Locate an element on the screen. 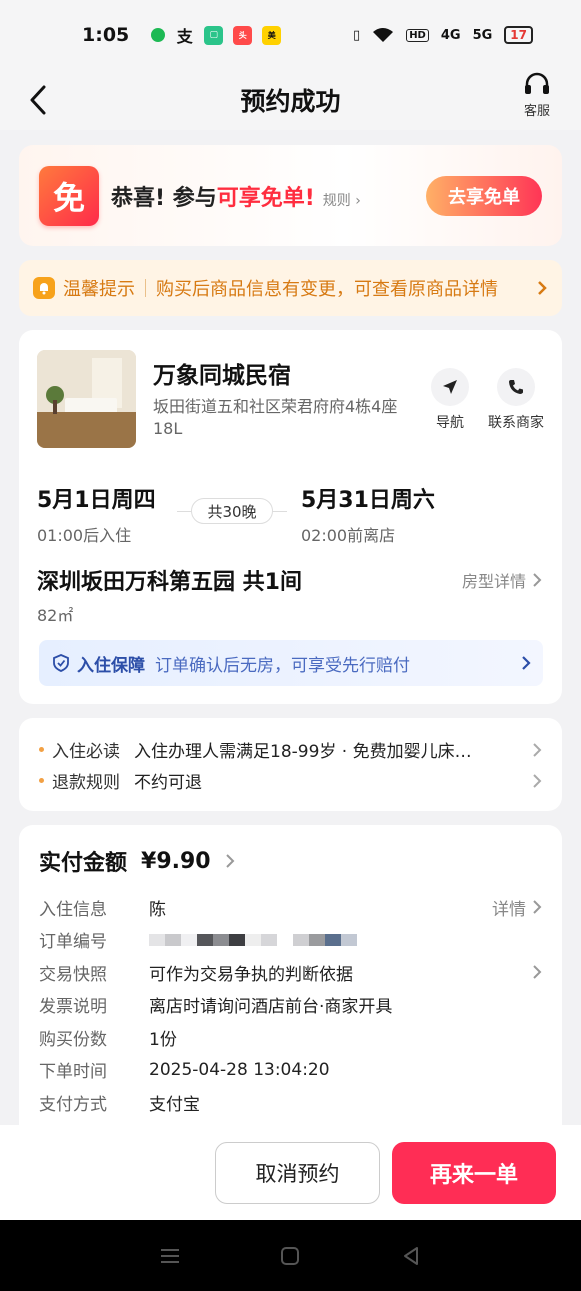 The image size is (581, 1291). status-time: 1:05 is located at coordinates (106, 35).